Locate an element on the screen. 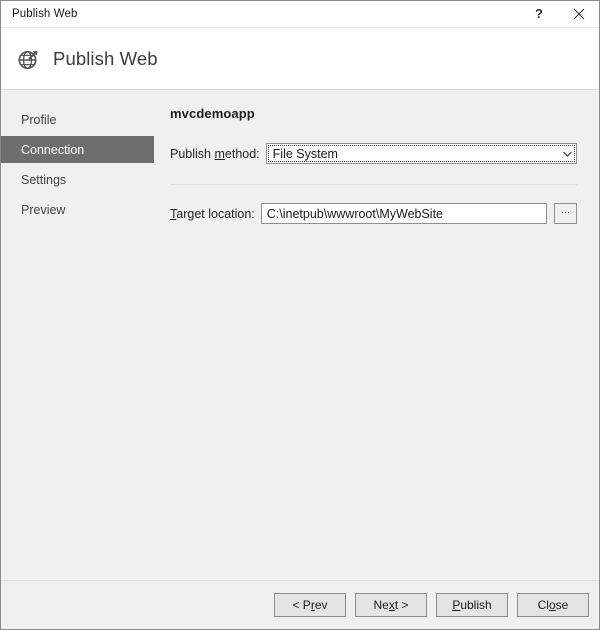  publish-method-select: File System is located at coordinates (421, 153).